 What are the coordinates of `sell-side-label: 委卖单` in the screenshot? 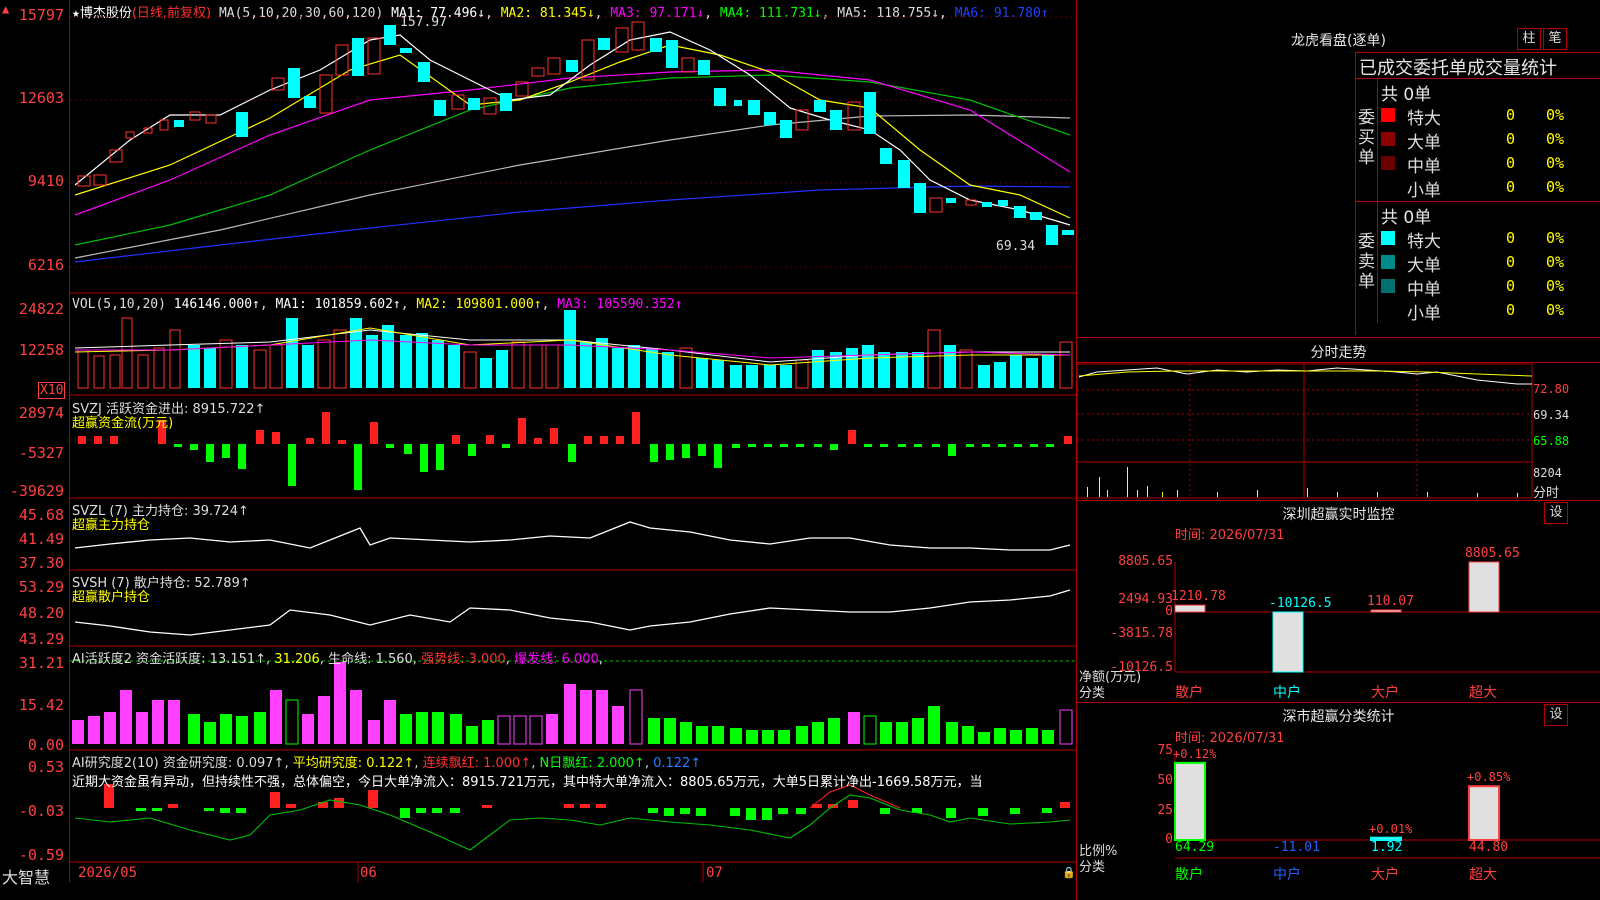 It's located at (1366, 262).